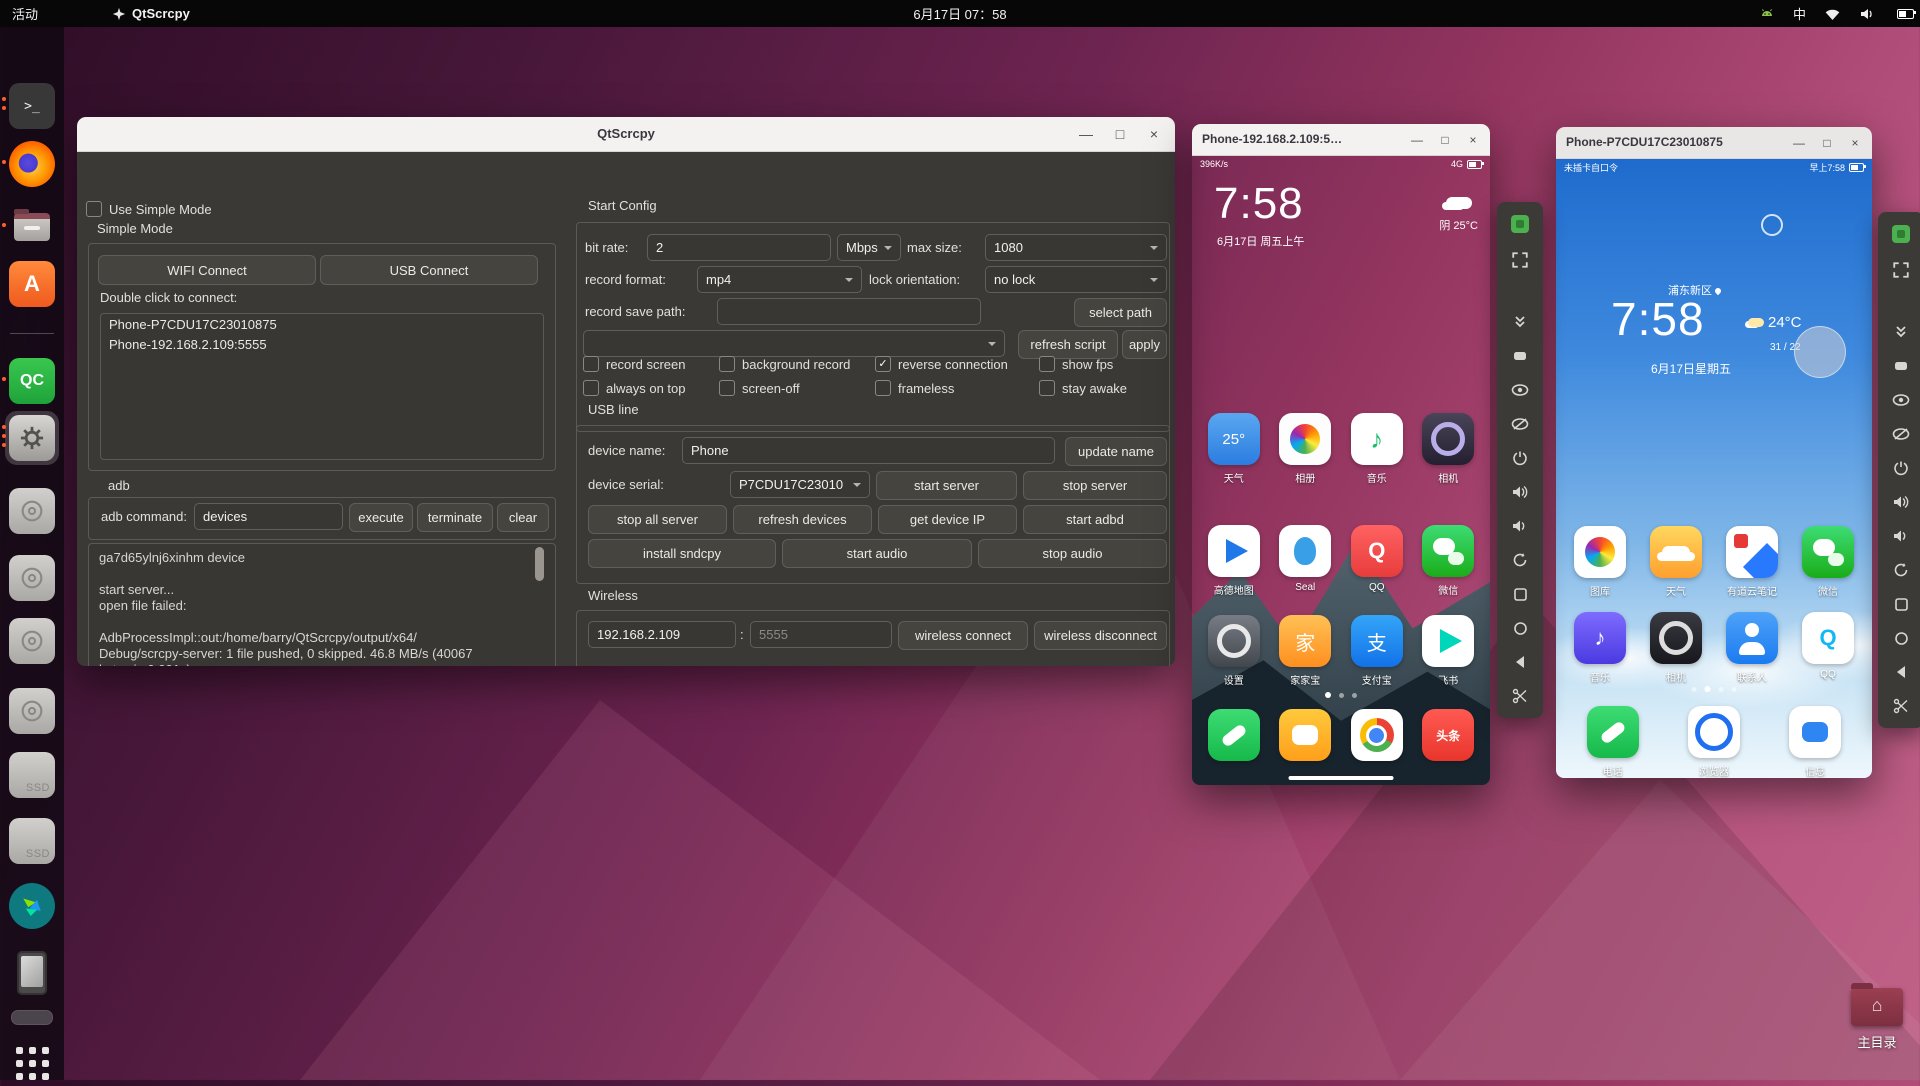 The image size is (1920, 1086). What do you see at coordinates (455, 517) in the screenshot?
I see `terminate-button: terminate` at bounding box center [455, 517].